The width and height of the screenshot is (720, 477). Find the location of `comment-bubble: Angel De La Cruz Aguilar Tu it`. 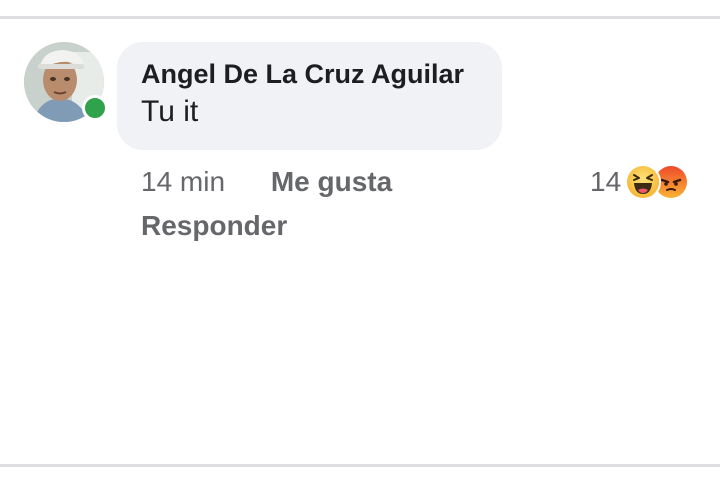

comment-bubble: Angel De La Cruz Aguilar Tu it is located at coordinates (309, 96).